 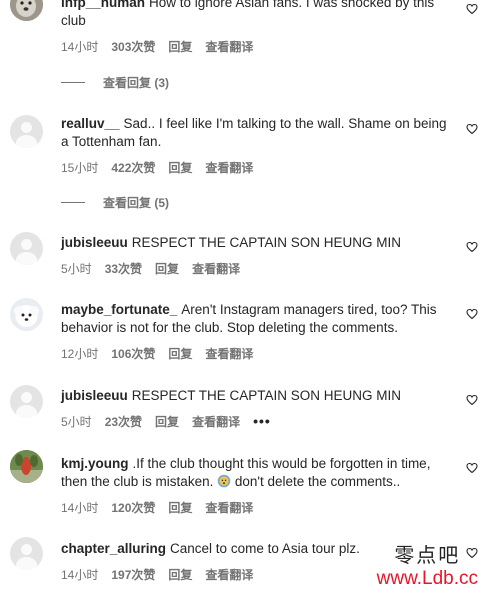 What do you see at coordinates (224, 481) in the screenshot?
I see `anxious-face-emoji-icon` at bounding box center [224, 481].